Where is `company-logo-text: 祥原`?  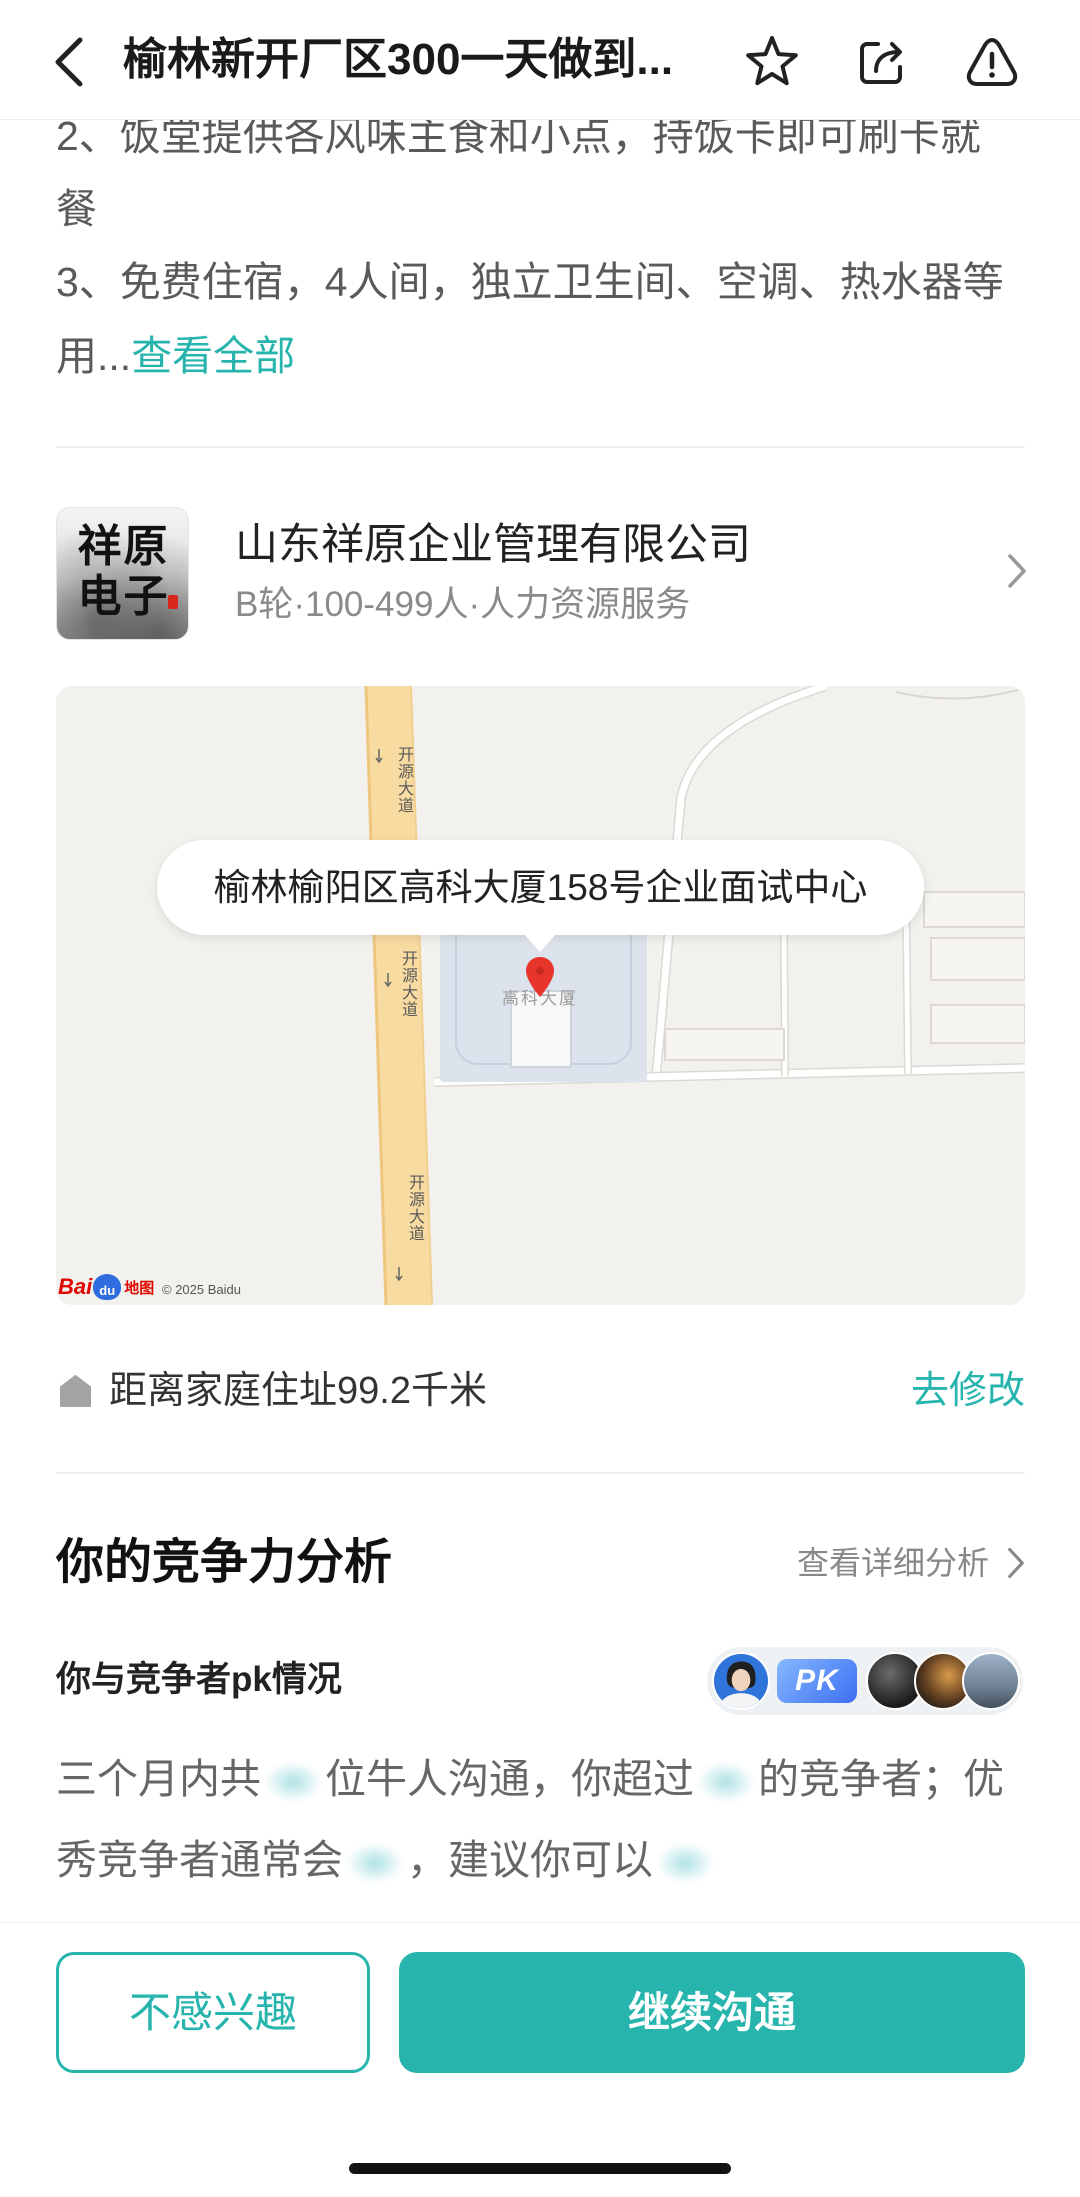
company-logo-text: 祥原 is located at coordinates (123, 546).